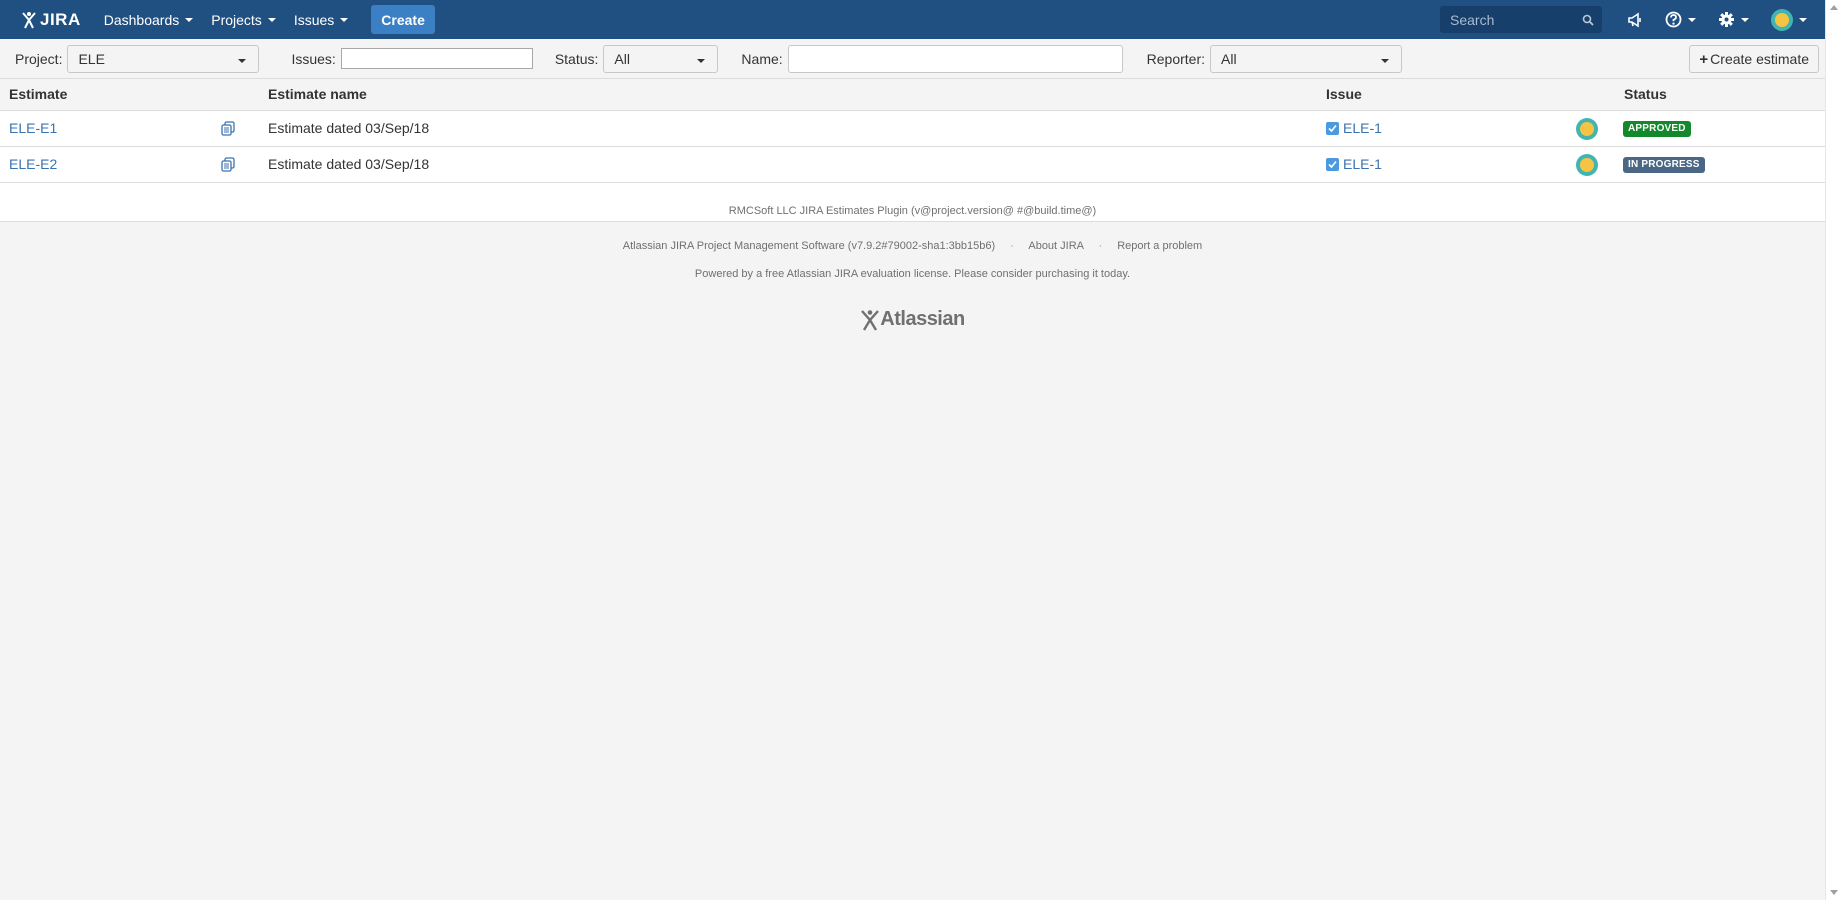 This screenshot has height=900, width=1840. Describe the element at coordinates (38, 94) in the screenshot. I see `column-header-estimate: Estimate` at that location.